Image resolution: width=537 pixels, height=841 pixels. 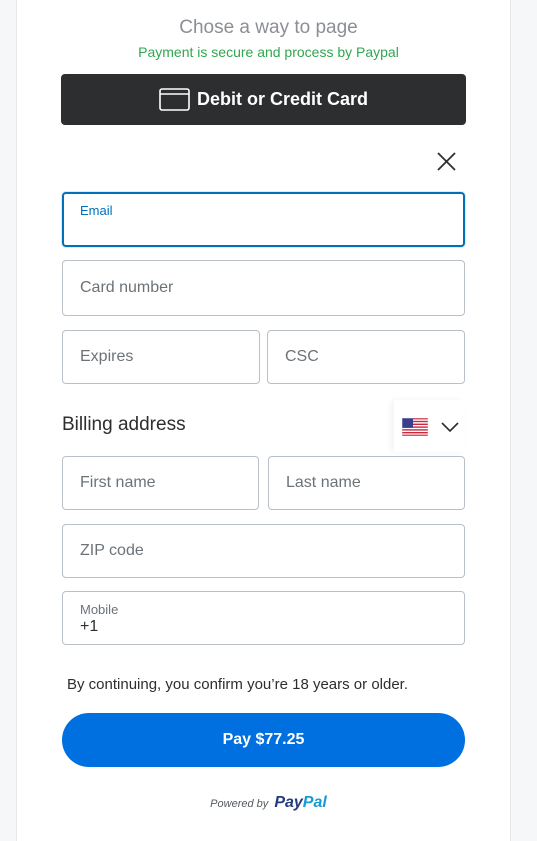 I want to click on mobile-value: +1, so click(x=89, y=626).